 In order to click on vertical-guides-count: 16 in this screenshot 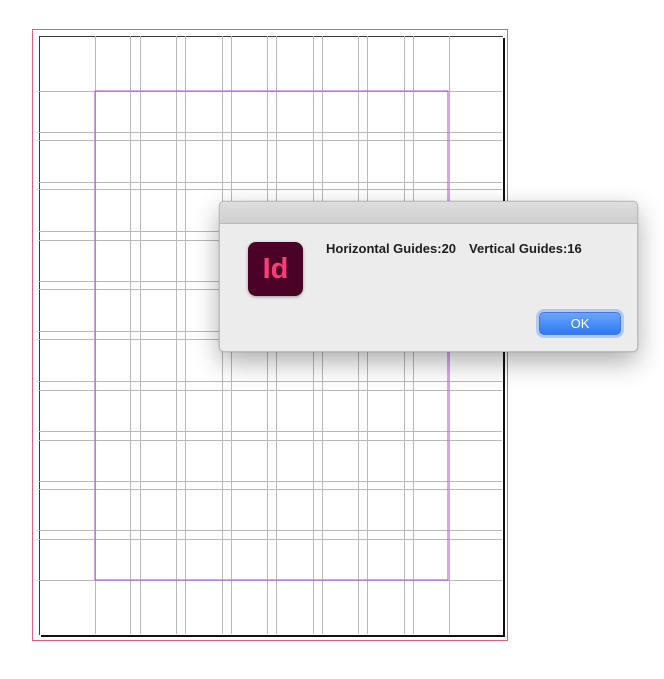, I will do `click(574, 248)`.